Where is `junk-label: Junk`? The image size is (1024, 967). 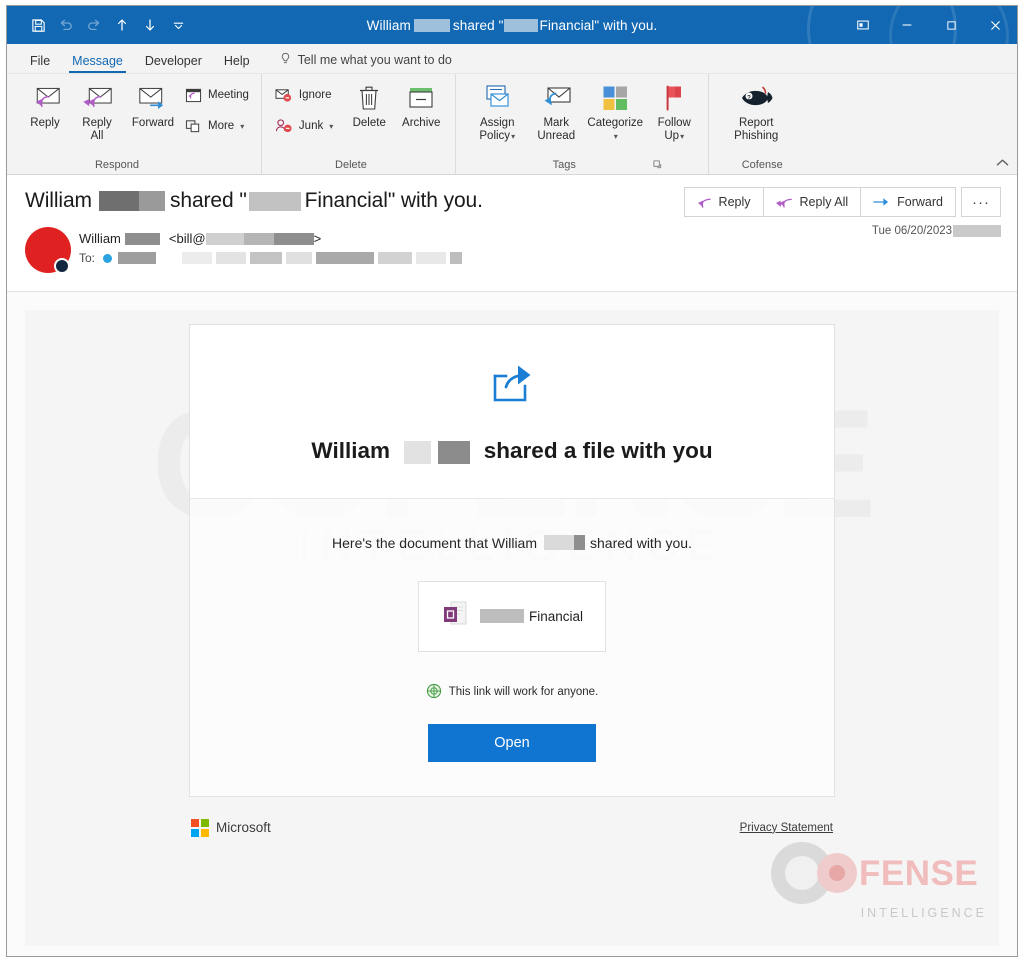 junk-label: Junk is located at coordinates (311, 126).